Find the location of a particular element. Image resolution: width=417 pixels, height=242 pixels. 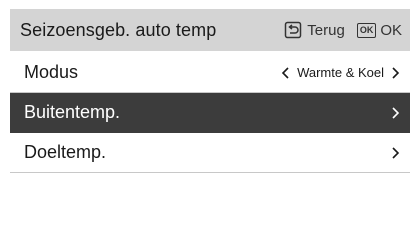

list-item-label: Buitentemp. is located at coordinates (72, 112).